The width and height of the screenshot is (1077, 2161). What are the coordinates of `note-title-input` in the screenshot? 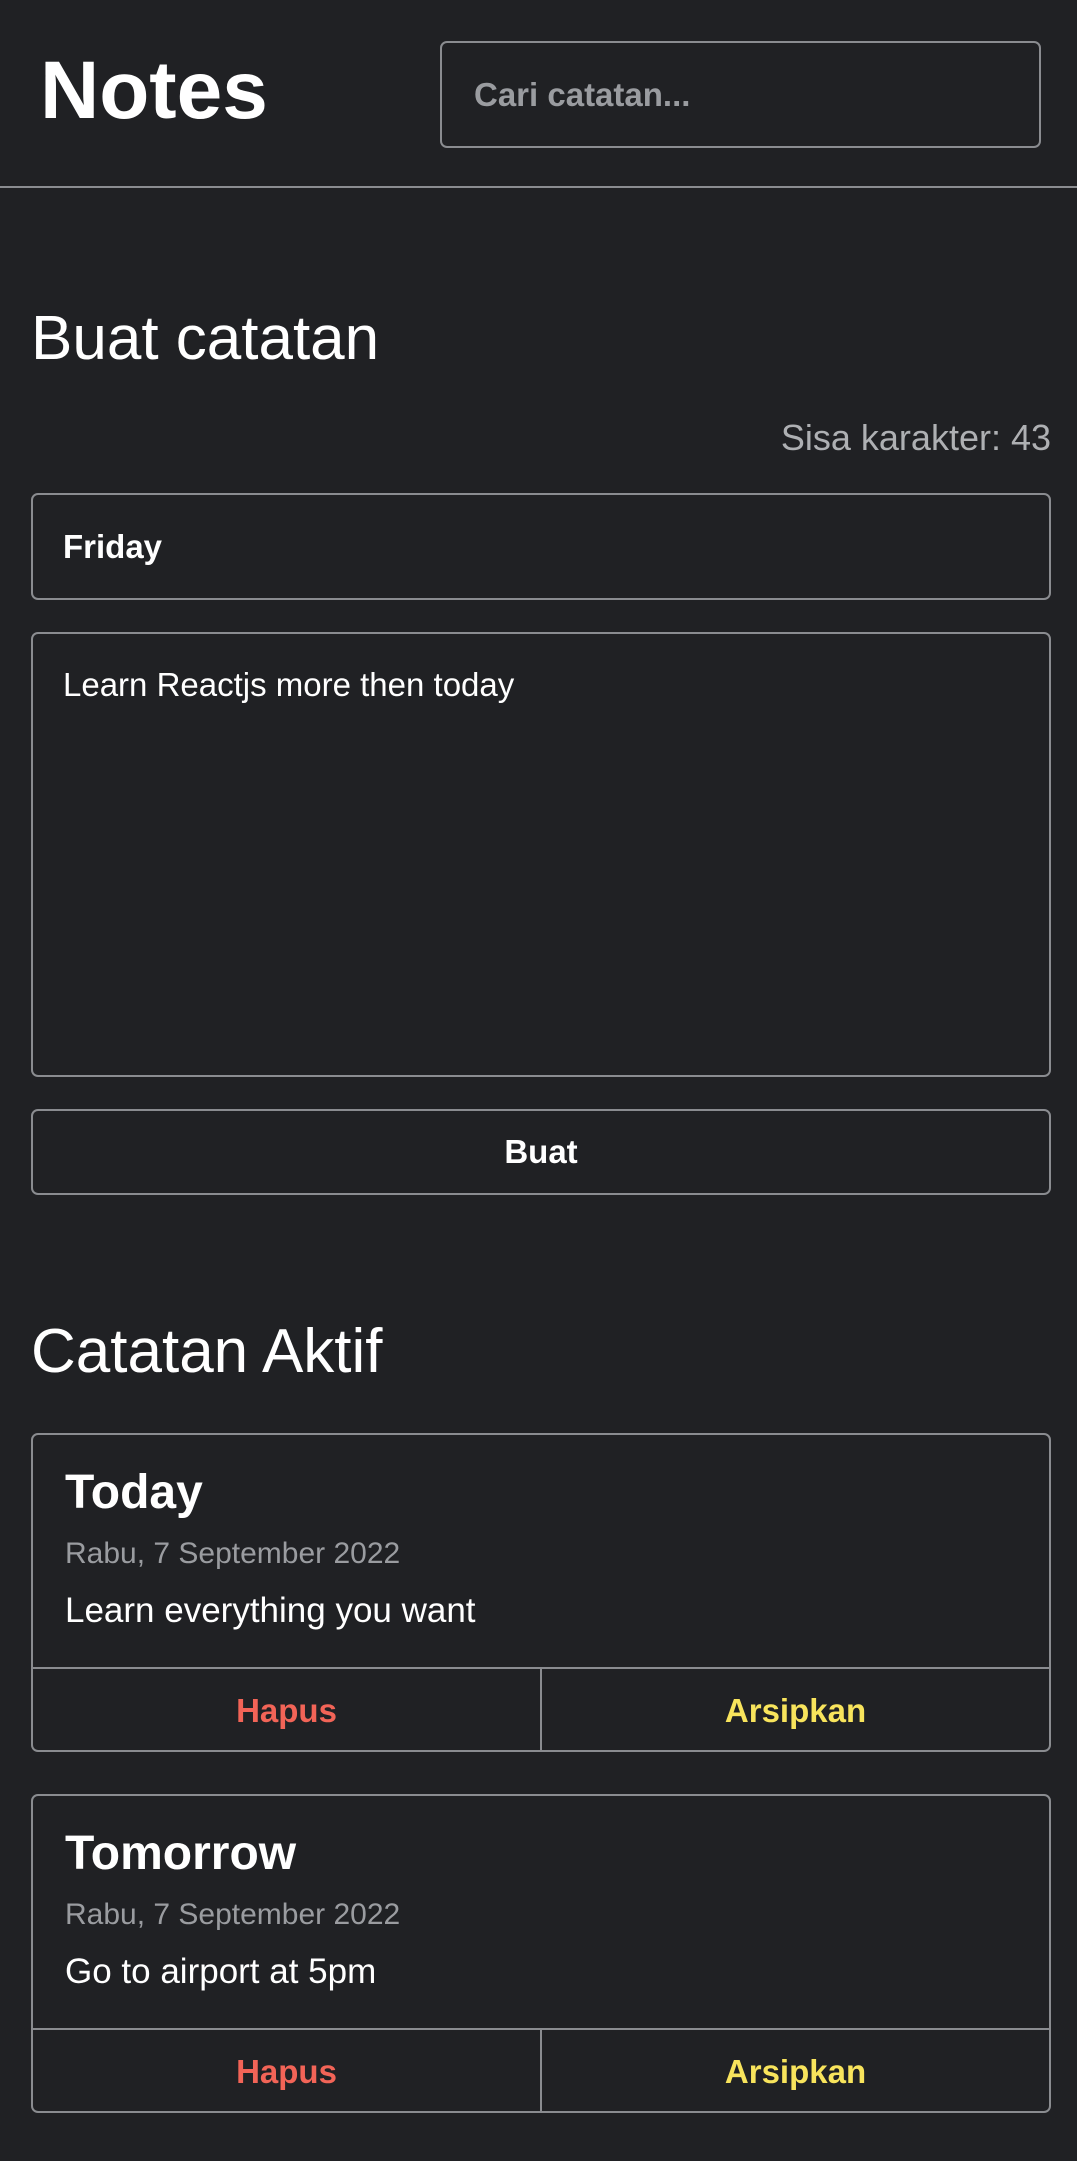 It's located at (541, 546).